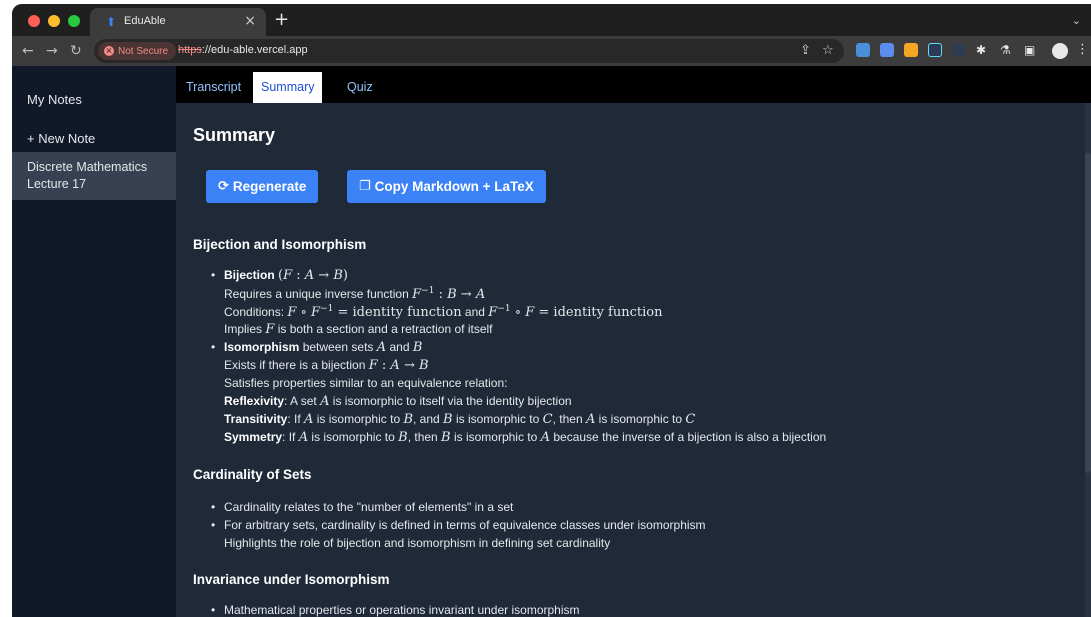  What do you see at coordinates (250, 21) in the screenshot?
I see `close-tab-icon: ×` at bounding box center [250, 21].